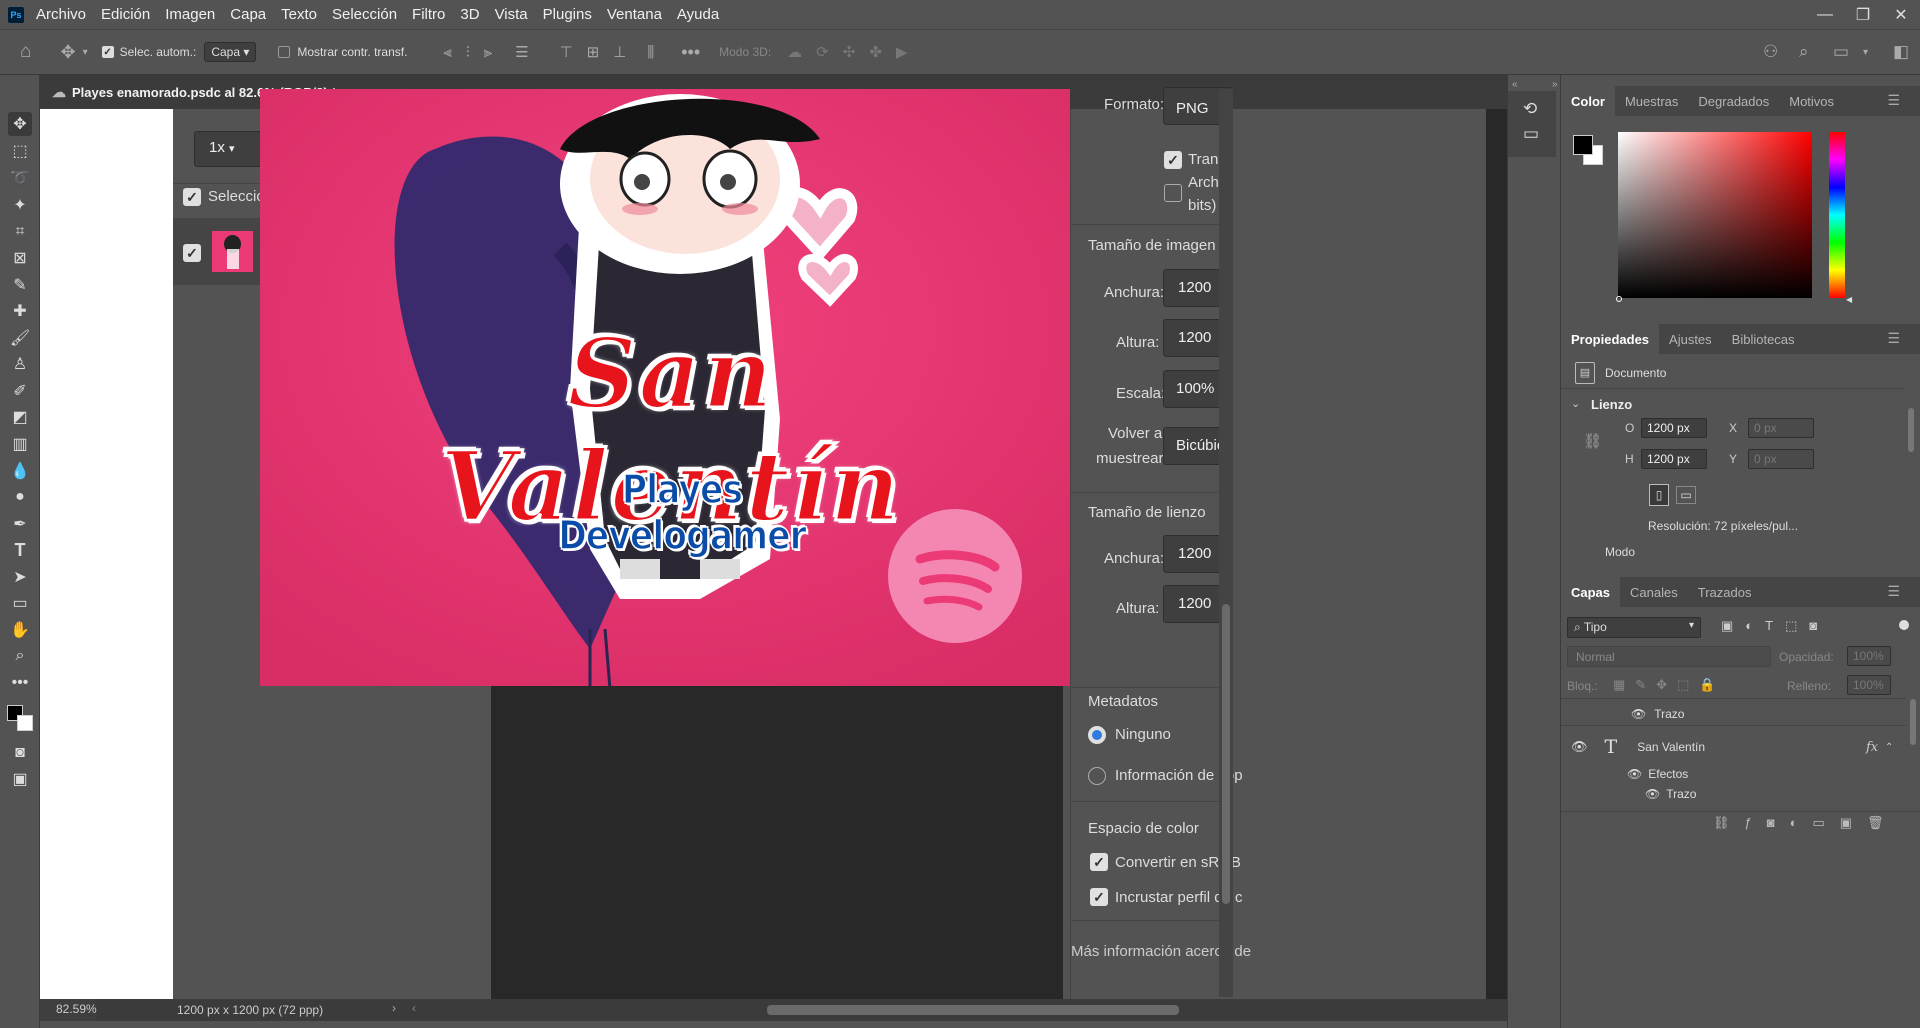 Image resolution: width=1920 pixels, height=1028 pixels. I want to click on chevron-down-icon: ▾, so click(85, 52).